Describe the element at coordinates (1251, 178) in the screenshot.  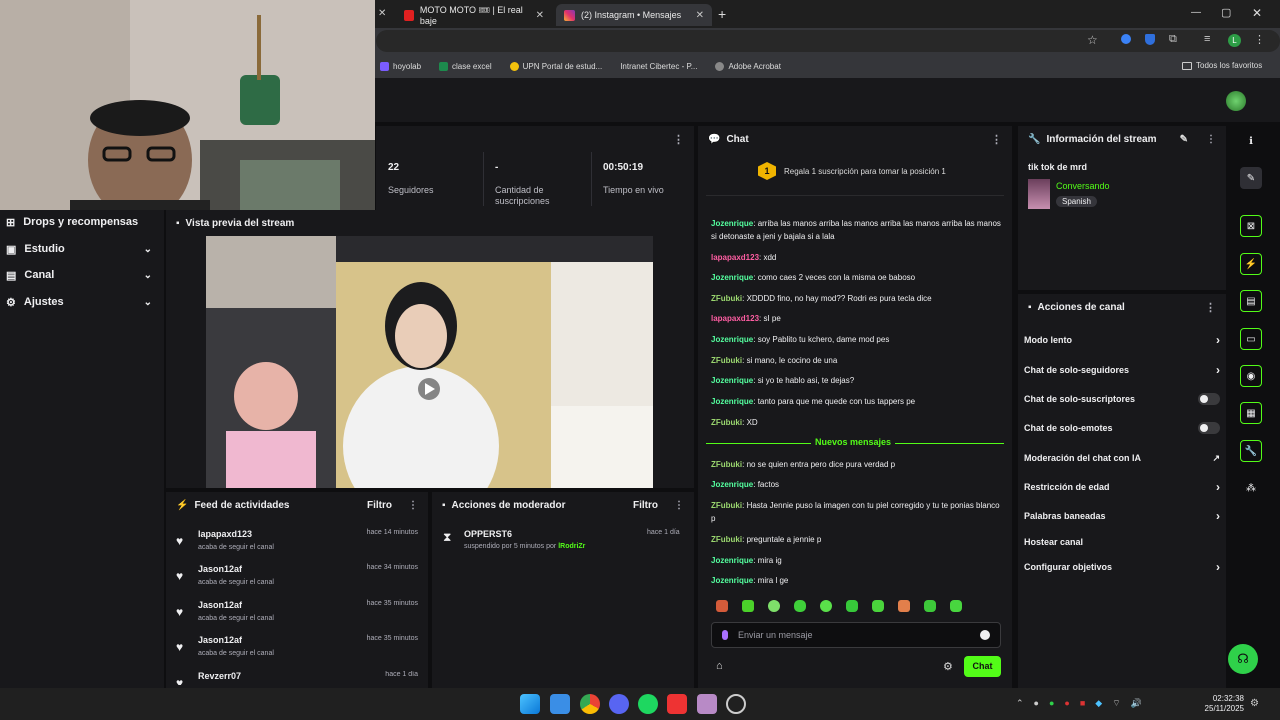
I see `edit-icon: ✎` at that location.